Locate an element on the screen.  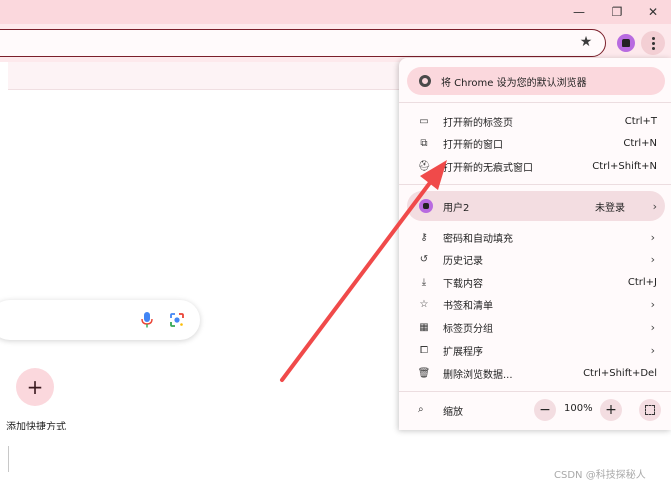
tab-groups-icon: ▦ is located at coordinates (424, 327).